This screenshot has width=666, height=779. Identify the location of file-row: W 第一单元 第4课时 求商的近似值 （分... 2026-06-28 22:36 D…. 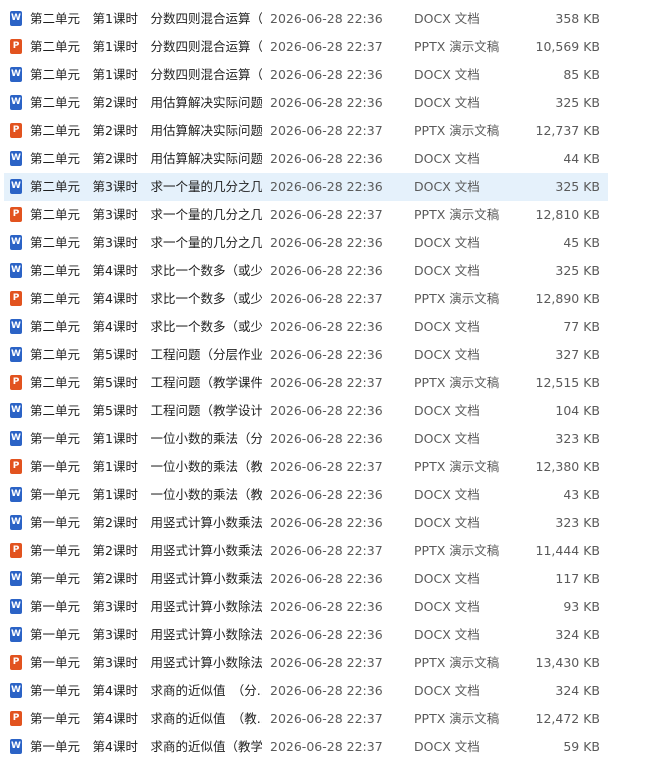
(306, 691).